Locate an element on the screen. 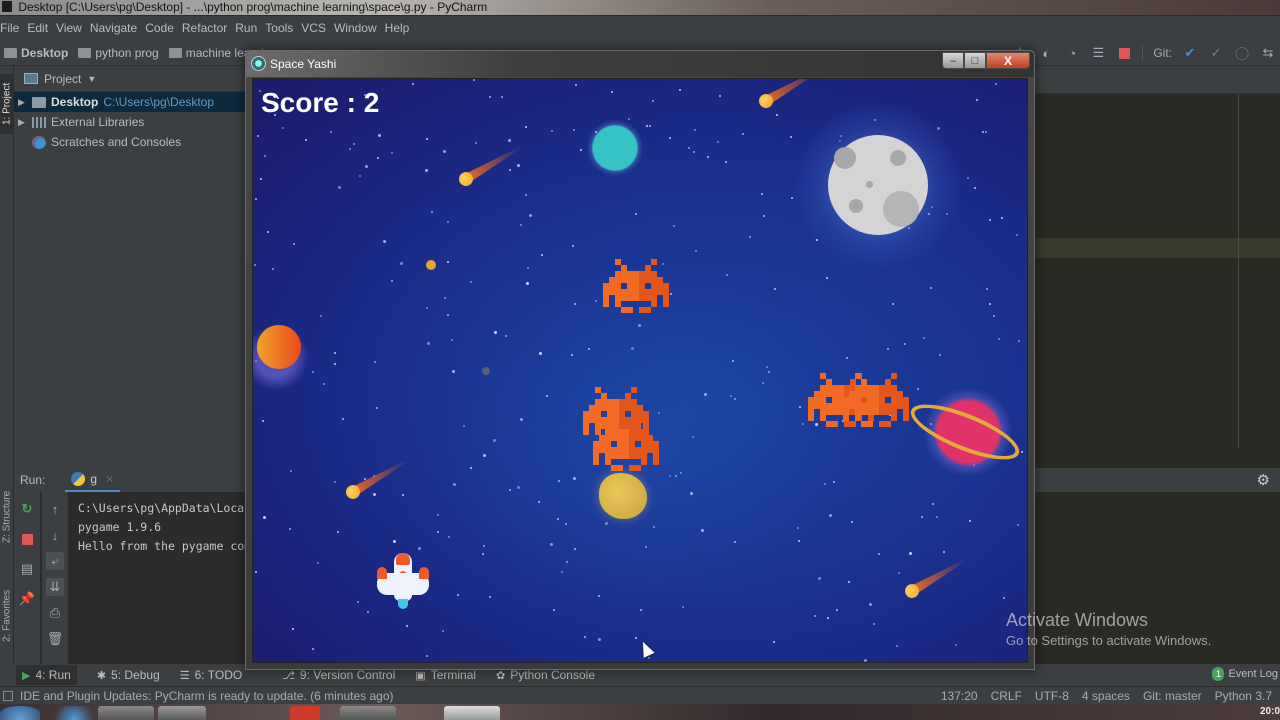 This screenshot has width=1280, height=720. indent-setting: 4 spaces is located at coordinates (1106, 696).